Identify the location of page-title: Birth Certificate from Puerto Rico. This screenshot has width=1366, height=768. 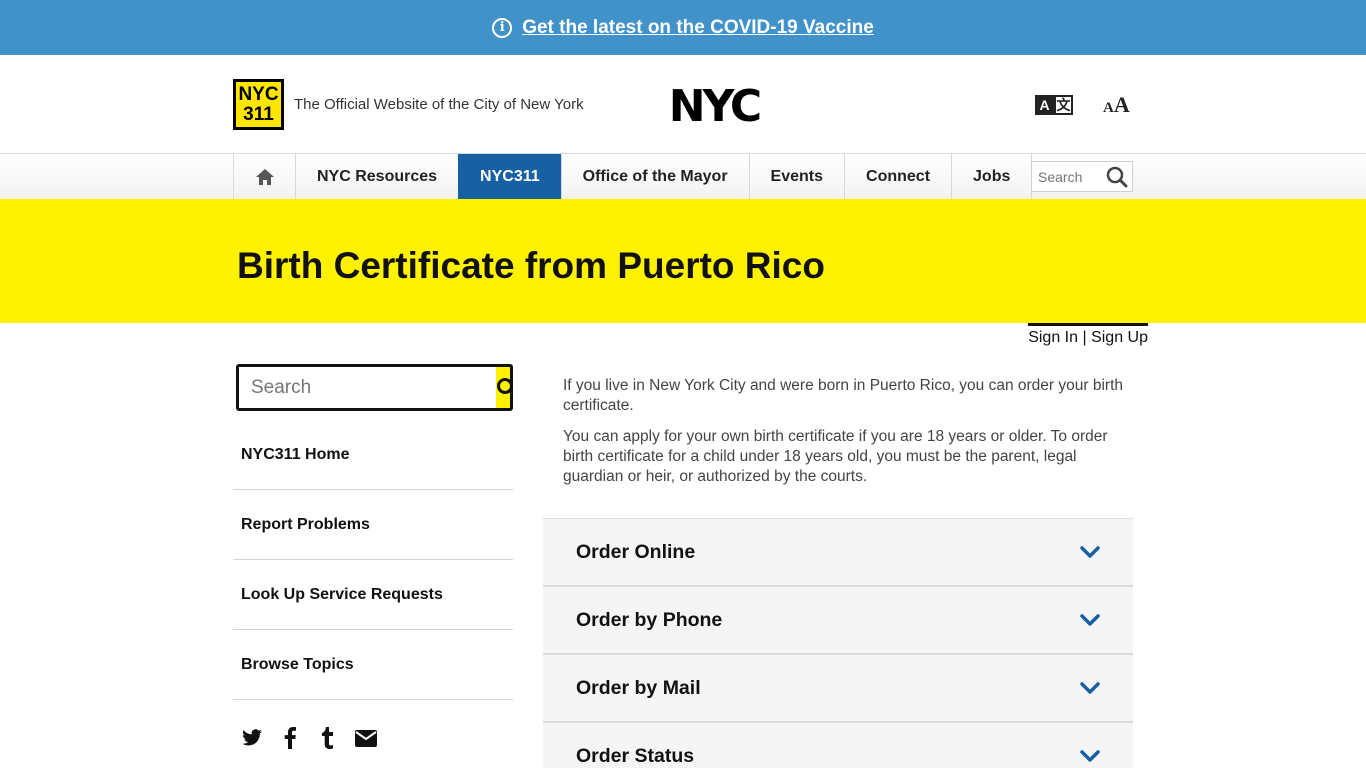
(531, 265).